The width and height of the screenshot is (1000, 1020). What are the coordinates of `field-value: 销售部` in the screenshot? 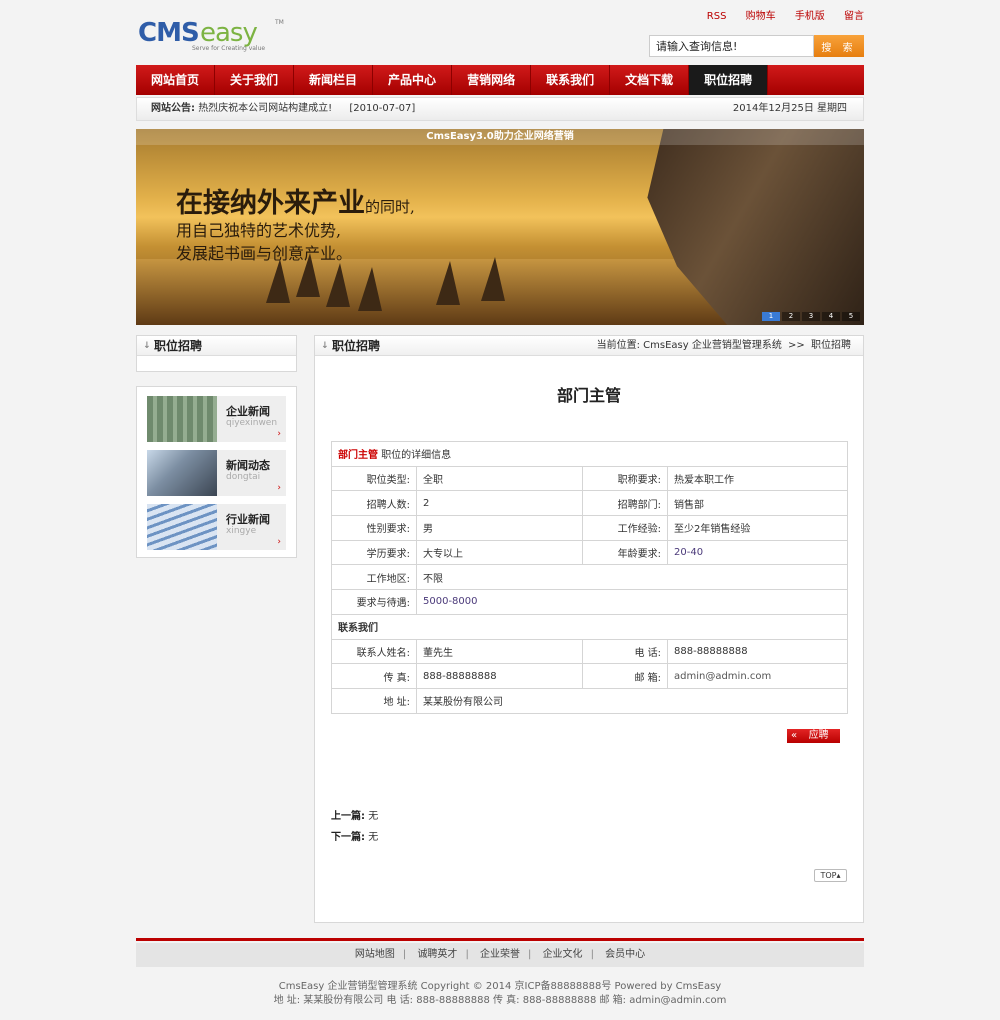 It's located at (757, 503).